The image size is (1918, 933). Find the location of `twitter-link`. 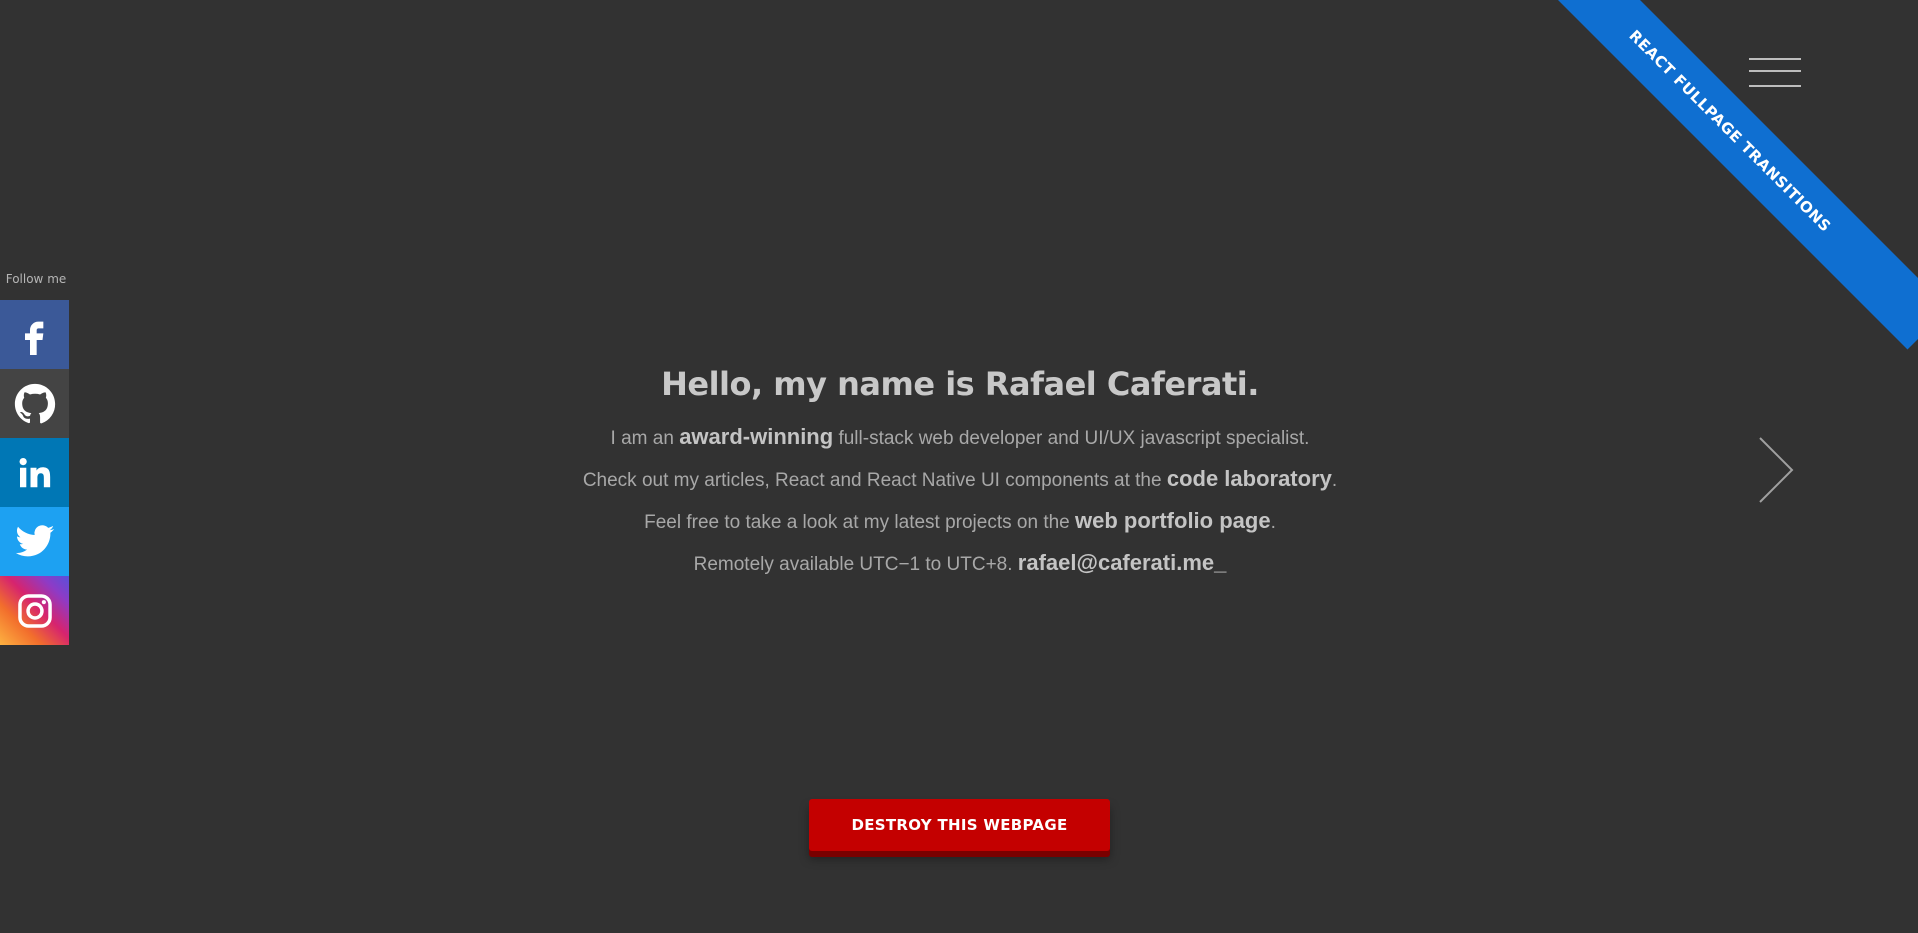

twitter-link is located at coordinates (34, 541).